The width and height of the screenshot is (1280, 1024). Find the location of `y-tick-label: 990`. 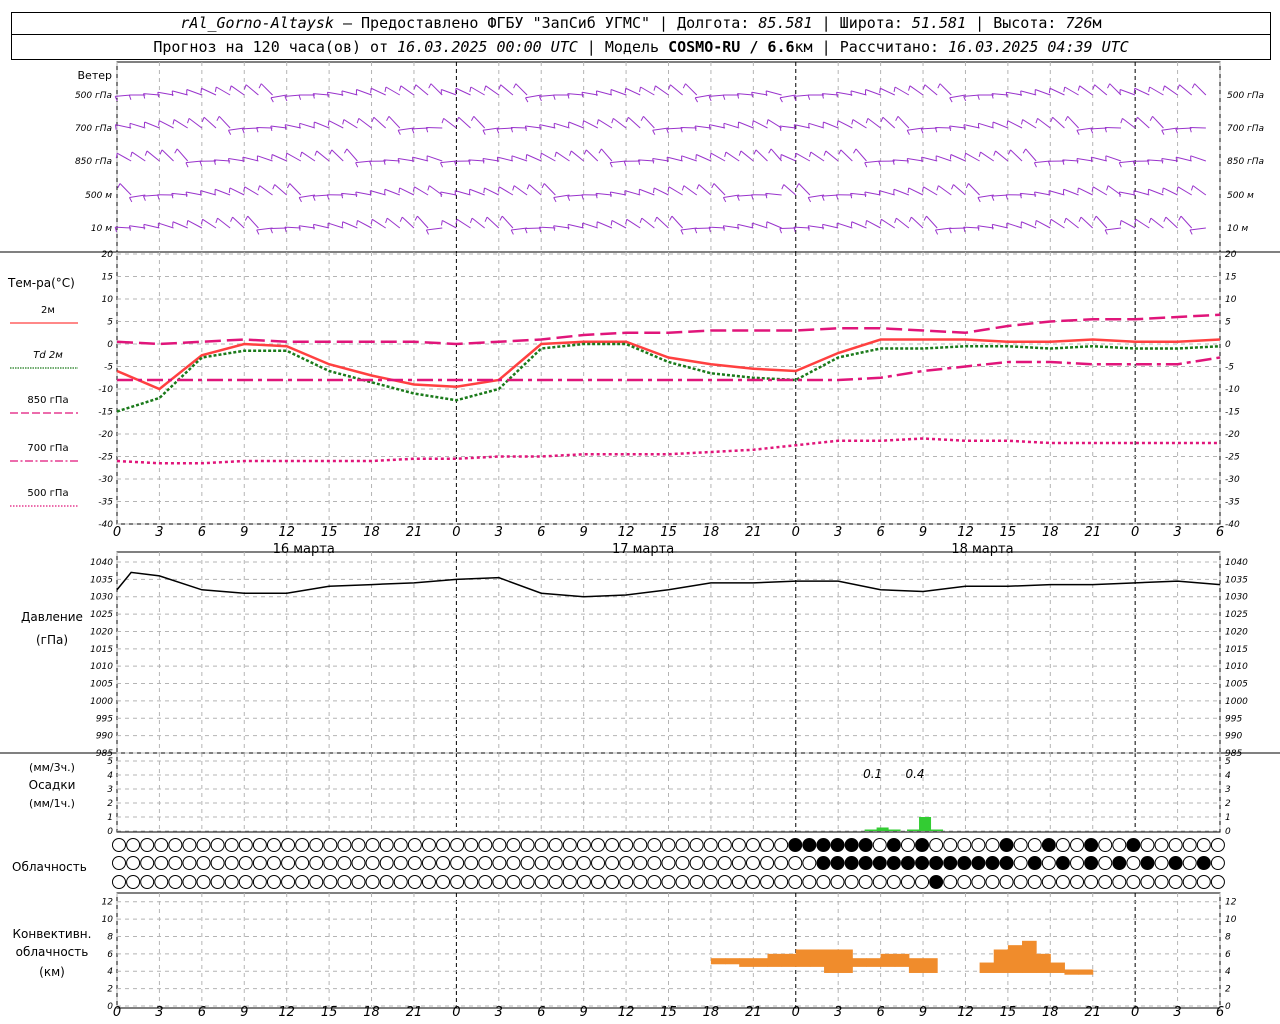

y-tick-label: 990 is located at coordinates (104, 737).